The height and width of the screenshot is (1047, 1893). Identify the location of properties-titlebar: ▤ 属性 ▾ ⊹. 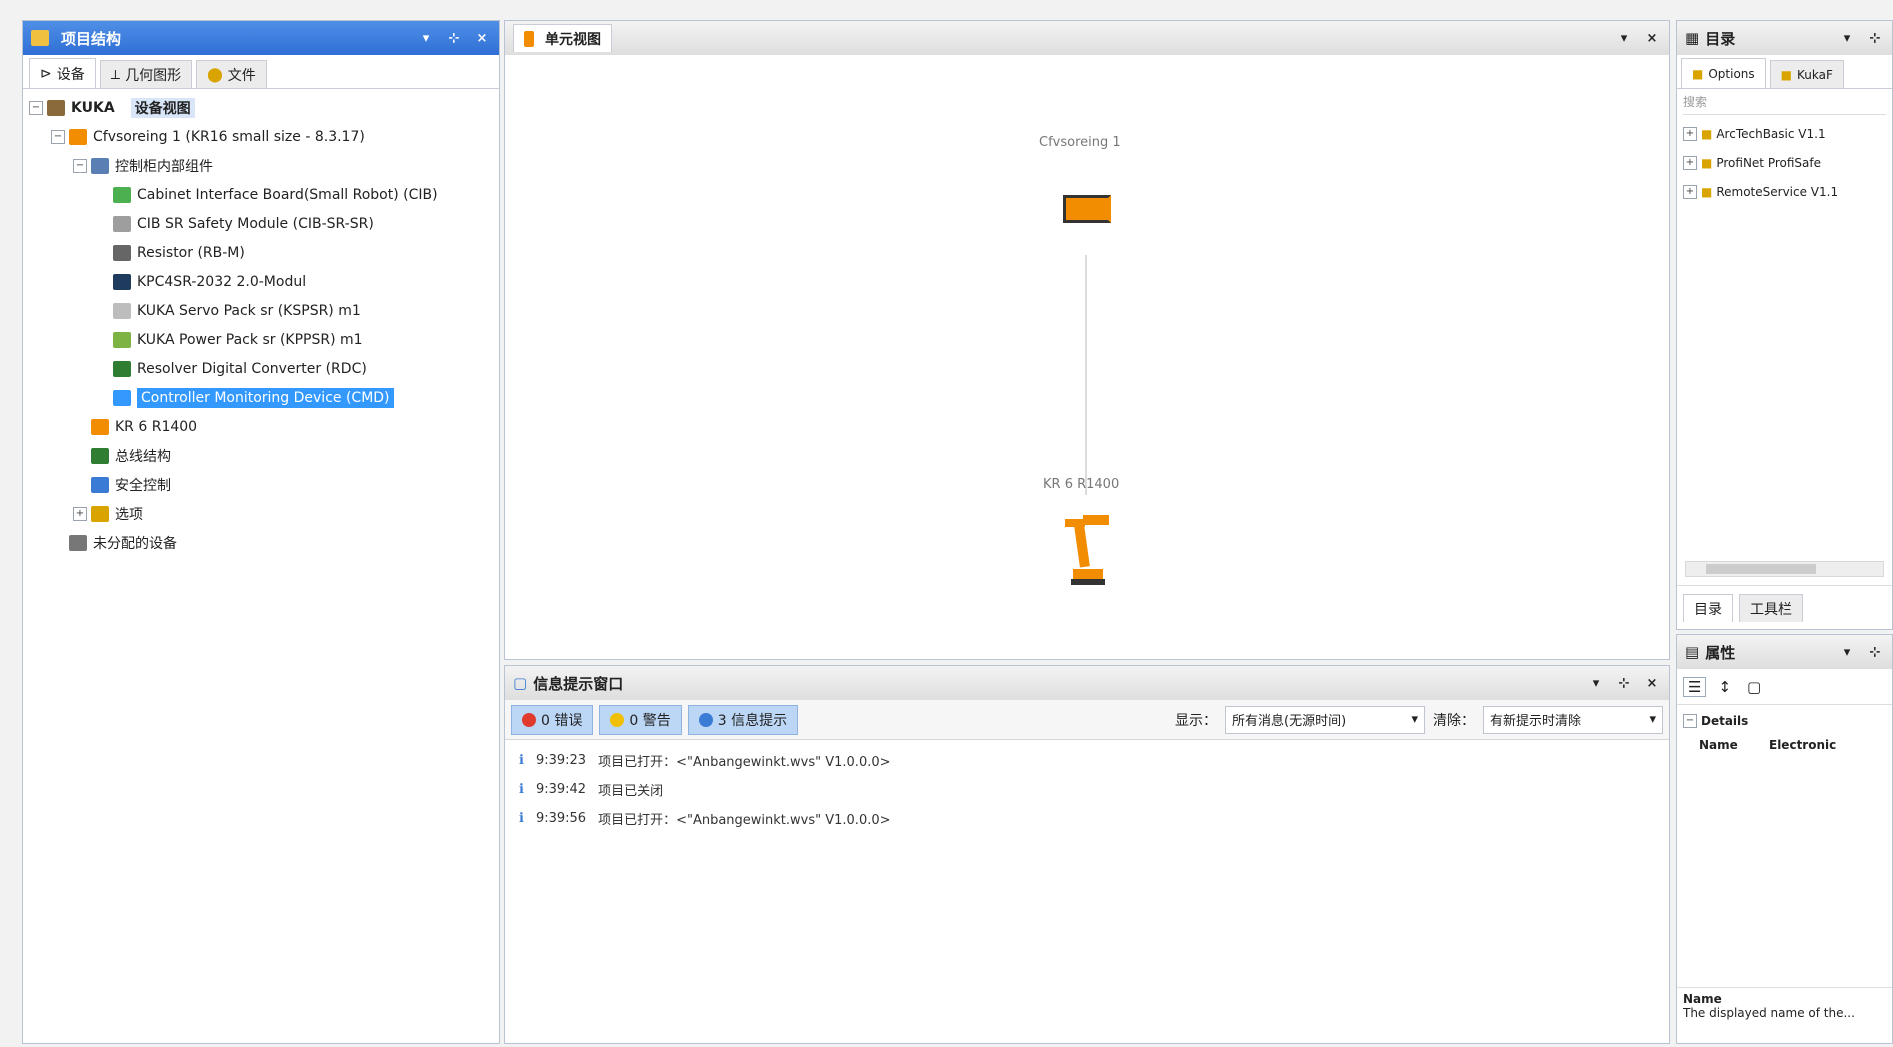
(1784, 652).